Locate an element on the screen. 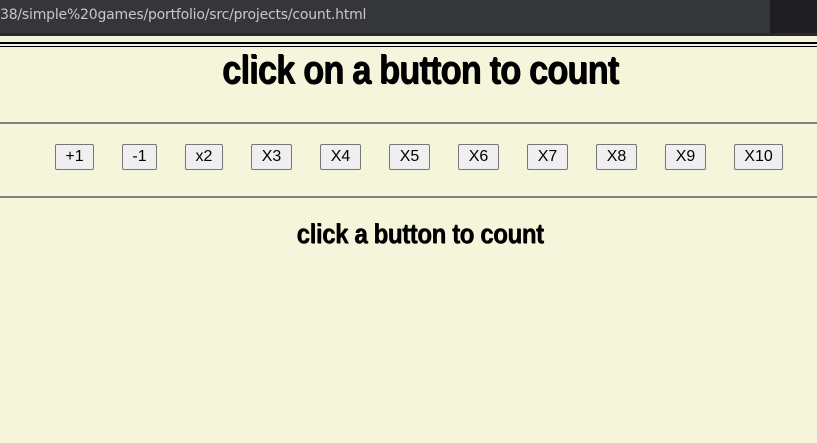 The image size is (817, 443). browser-bottom-edge is located at coordinates (408, 34).